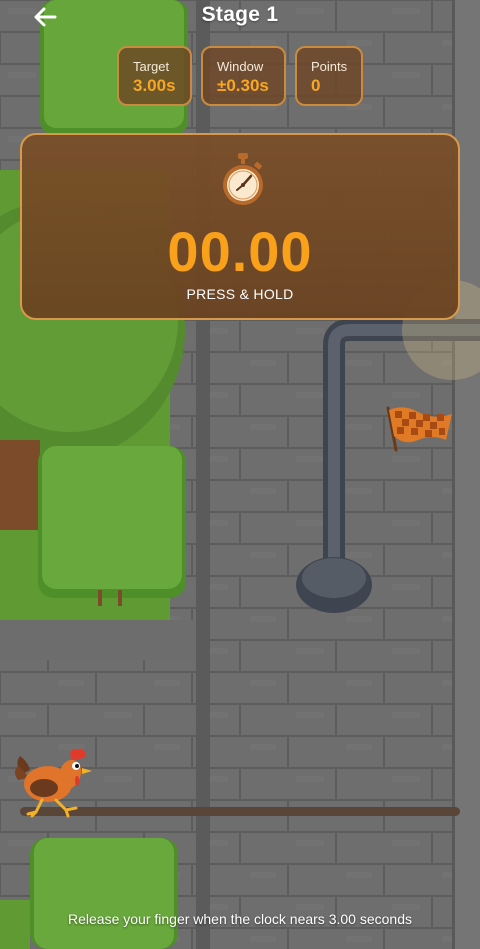 The width and height of the screenshot is (480, 949). Describe the element at coordinates (240, 251) in the screenshot. I see `timer-value: 00.00` at that location.